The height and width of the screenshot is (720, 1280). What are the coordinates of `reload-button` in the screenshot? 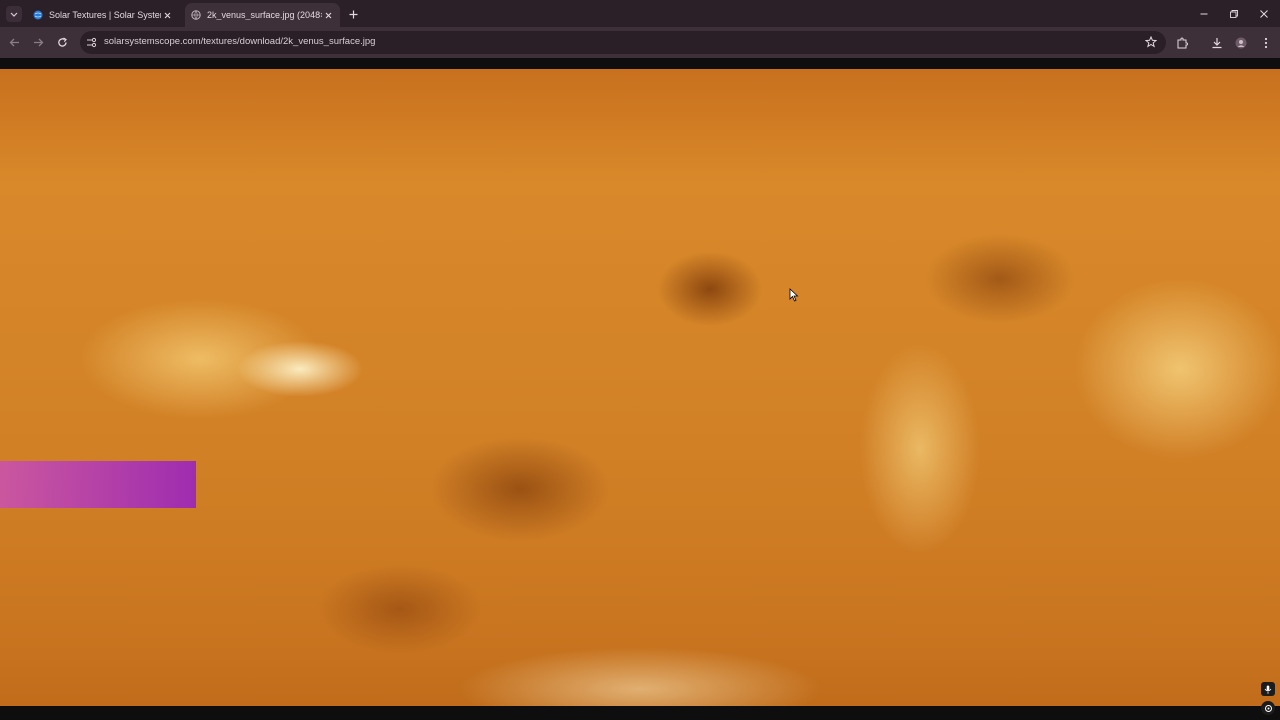 It's located at (62, 42).